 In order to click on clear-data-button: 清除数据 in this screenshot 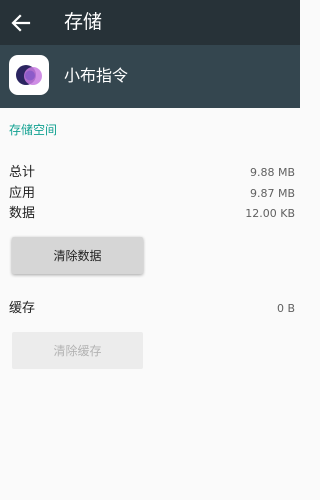, I will do `click(77, 255)`.